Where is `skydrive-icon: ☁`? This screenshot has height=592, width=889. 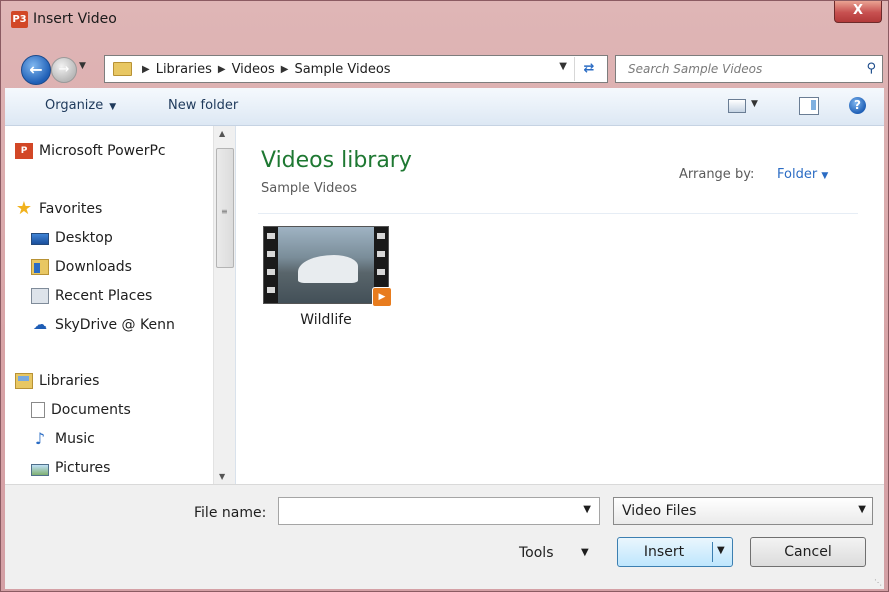
skydrive-icon: ☁ is located at coordinates (40, 325).